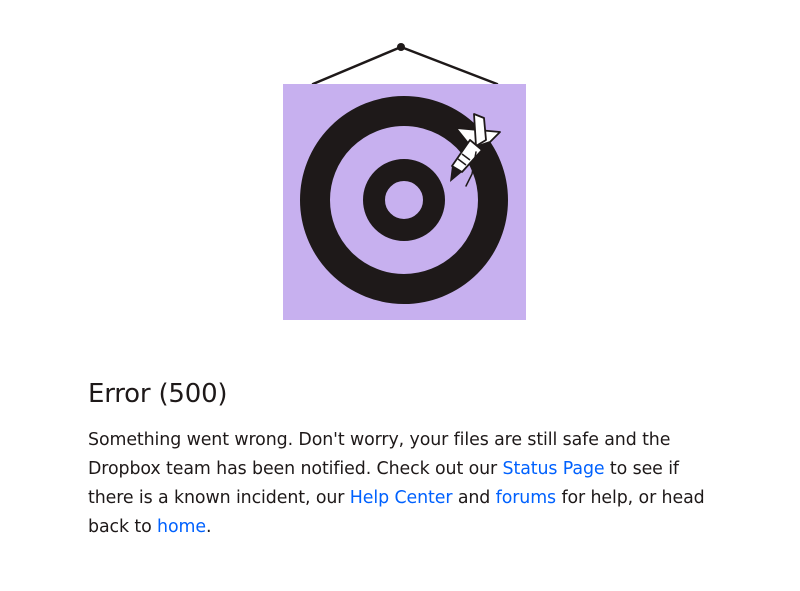 The width and height of the screenshot is (800, 591). What do you see at coordinates (554, 469) in the screenshot?
I see `status-page-link: Status Page` at bounding box center [554, 469].